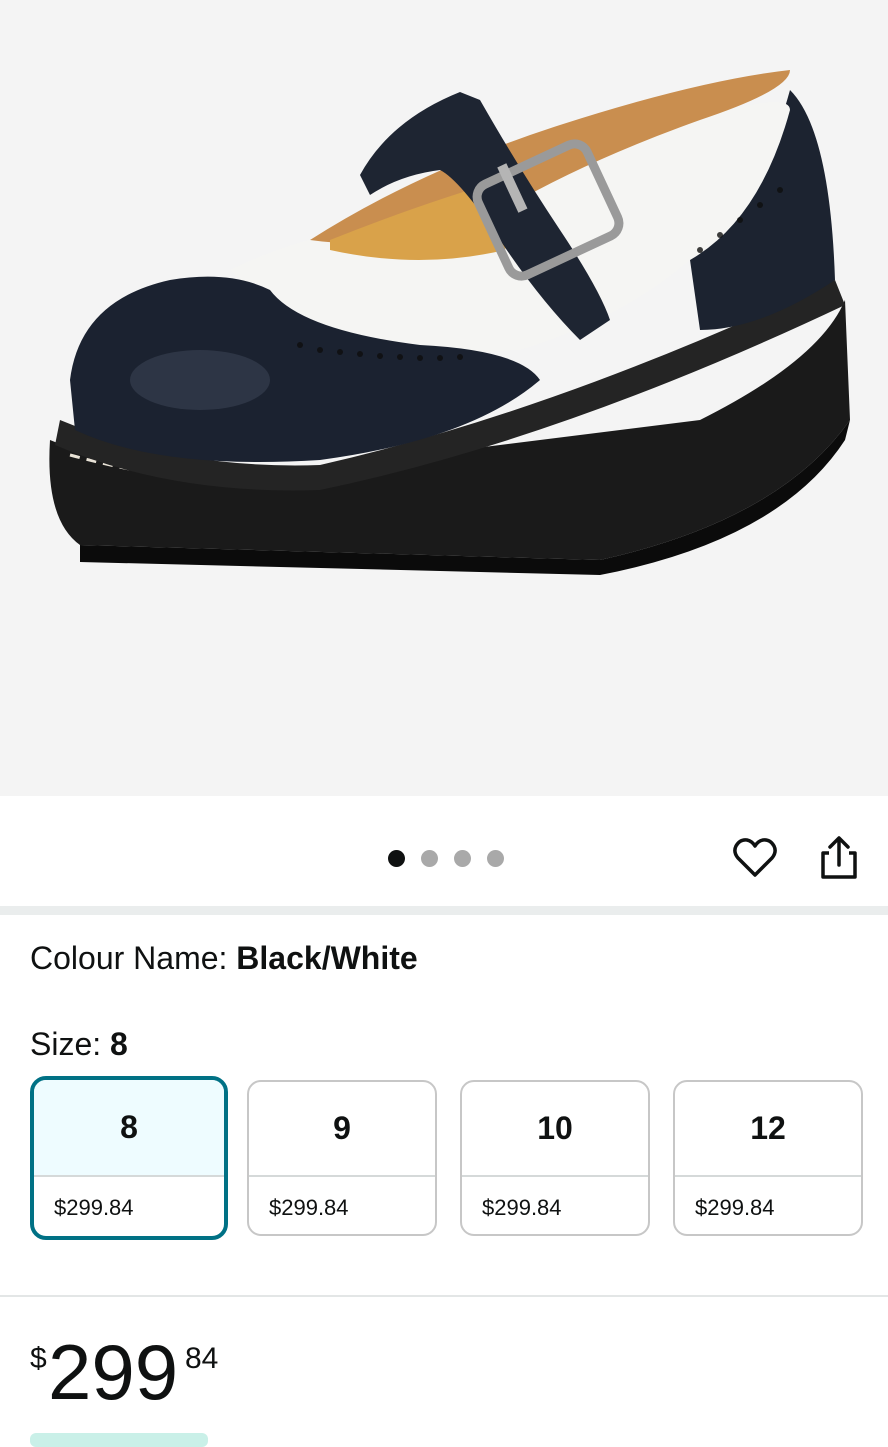 Image resolution: width=888 pixels, height=1447 pixels. I want to click on size-label: Size:, so click(70, 1044).